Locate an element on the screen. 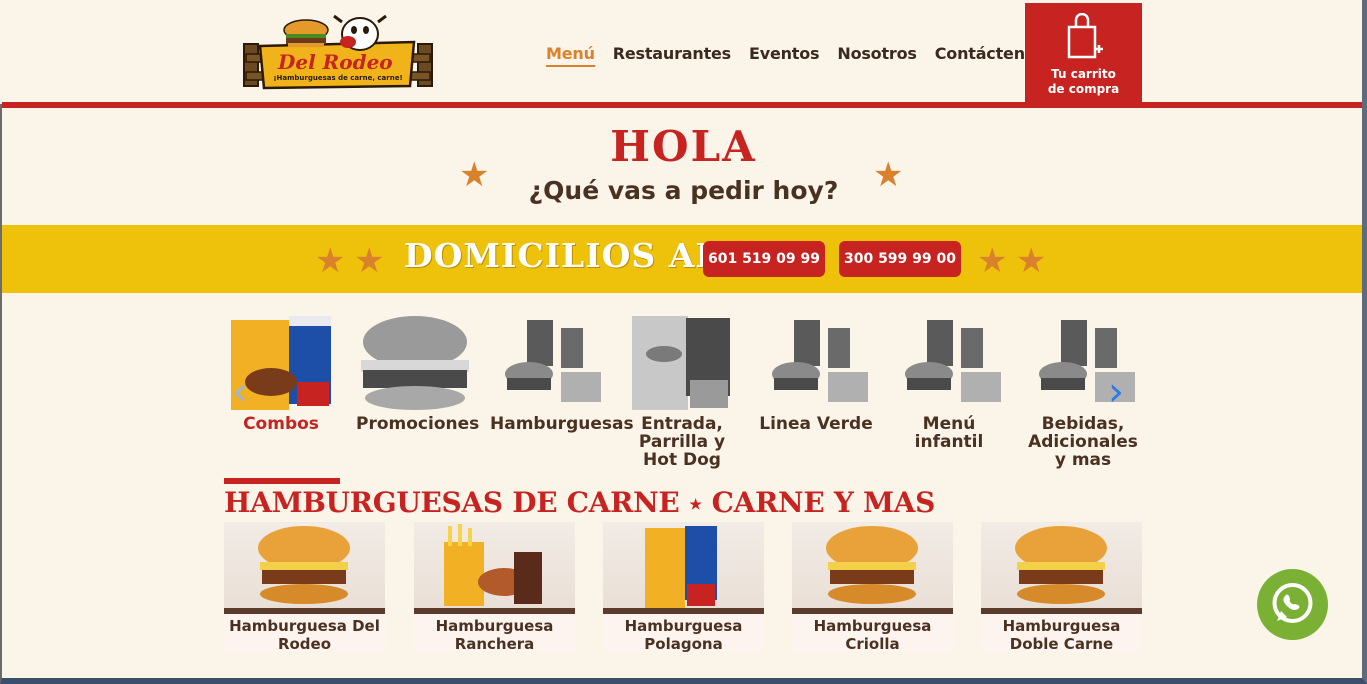  header-divider is located at coordinates (682, 105).